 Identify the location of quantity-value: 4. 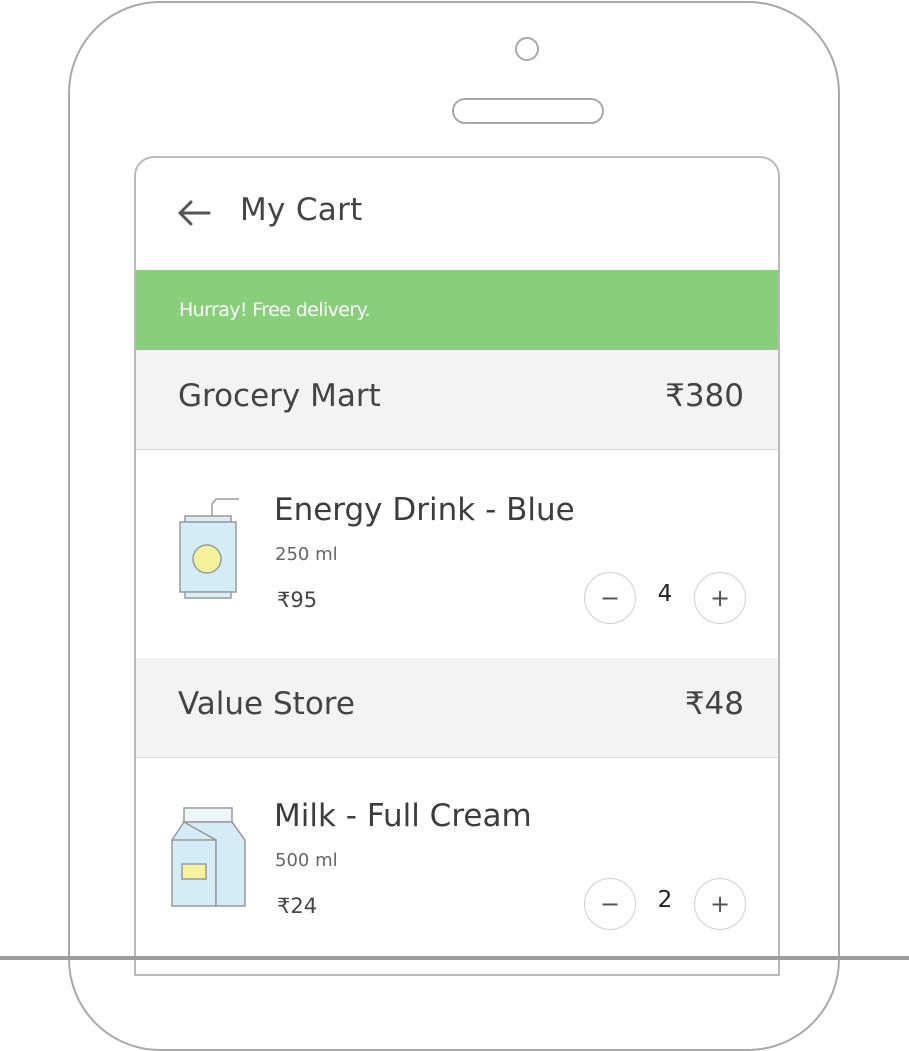
(665, 594).